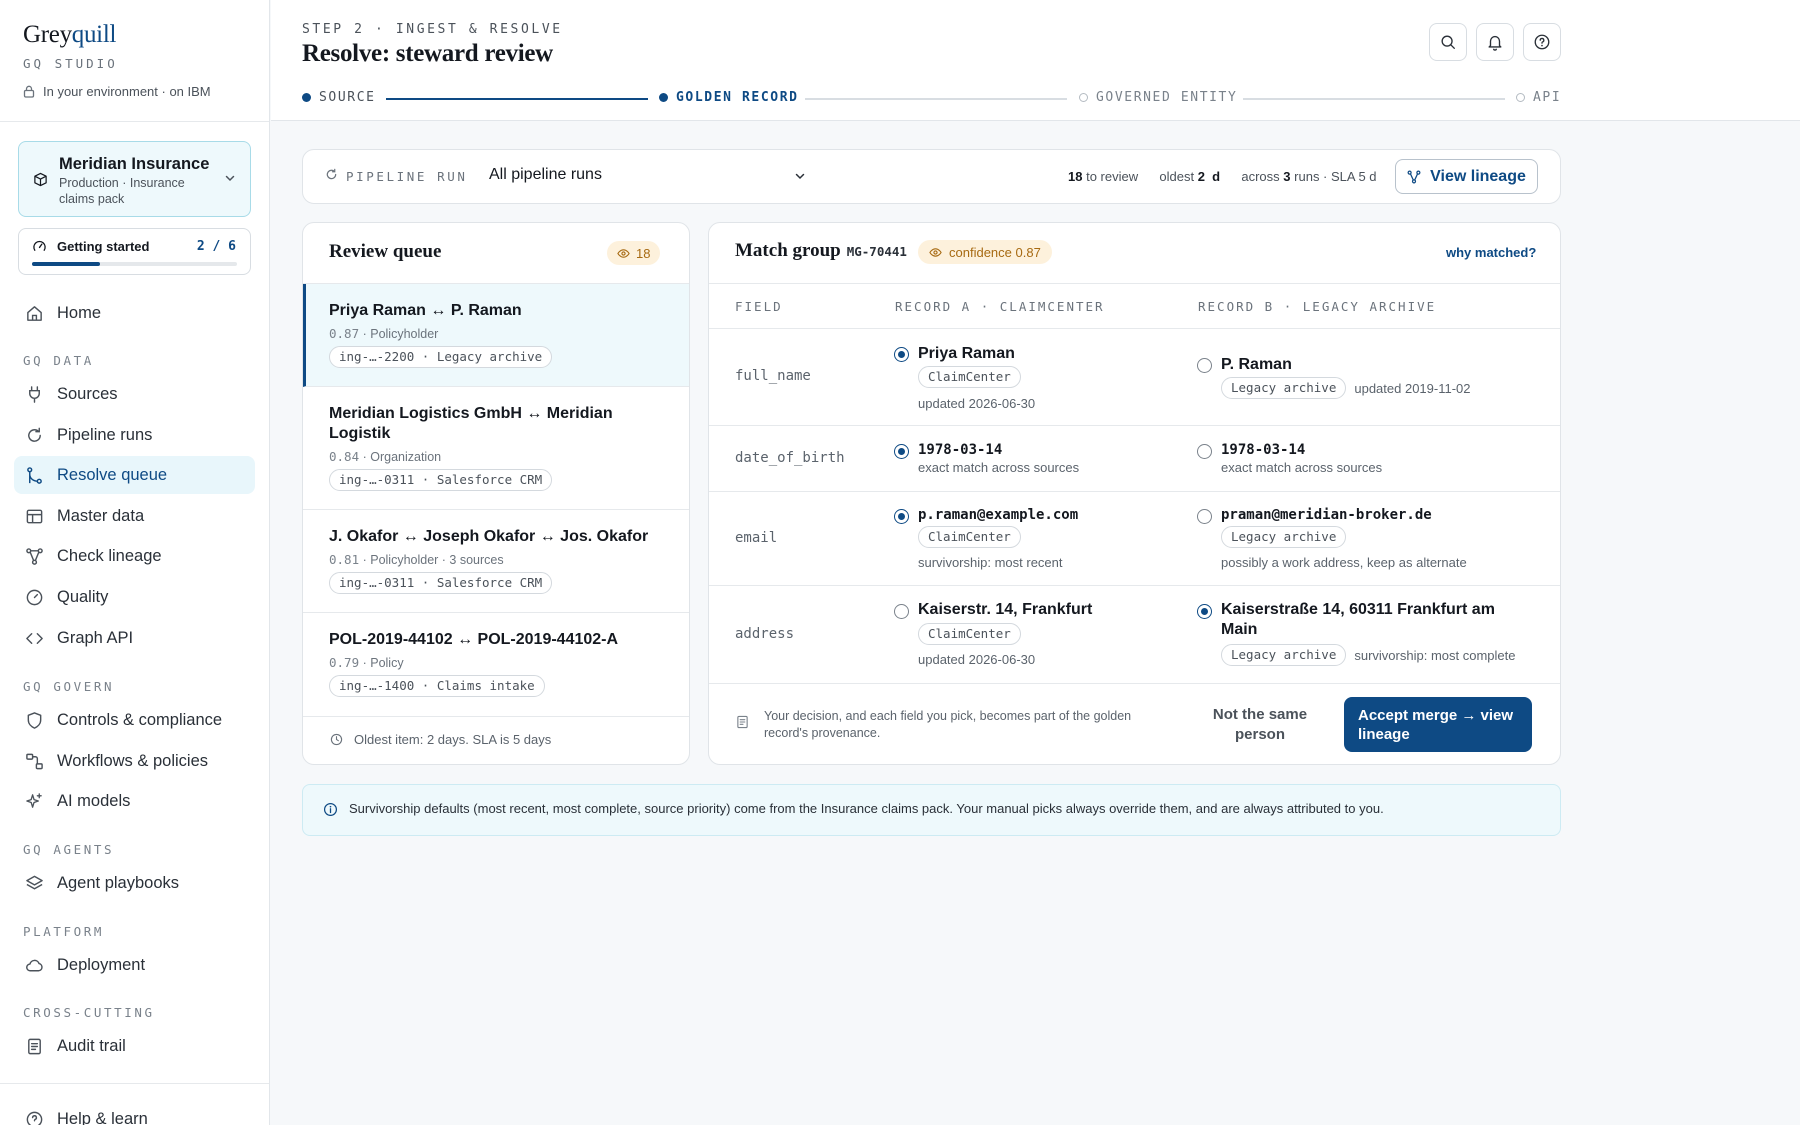 This screenshot has width=1800, height=1125. I want to click on nav-workflows-policies: Workflows & policies, so click(134, 761).